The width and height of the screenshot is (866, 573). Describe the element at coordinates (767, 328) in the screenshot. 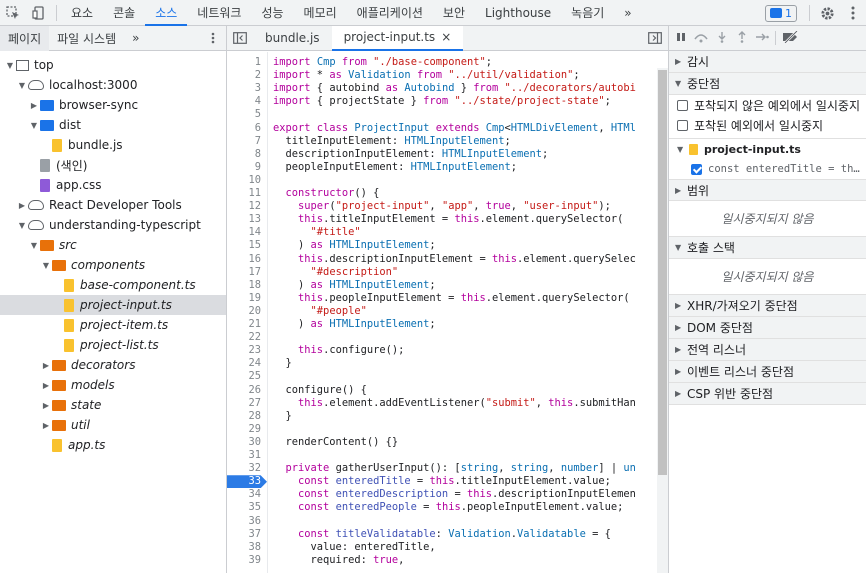

I see `section-dom-breakpoints: ▶ DOM 중단점` at that location.